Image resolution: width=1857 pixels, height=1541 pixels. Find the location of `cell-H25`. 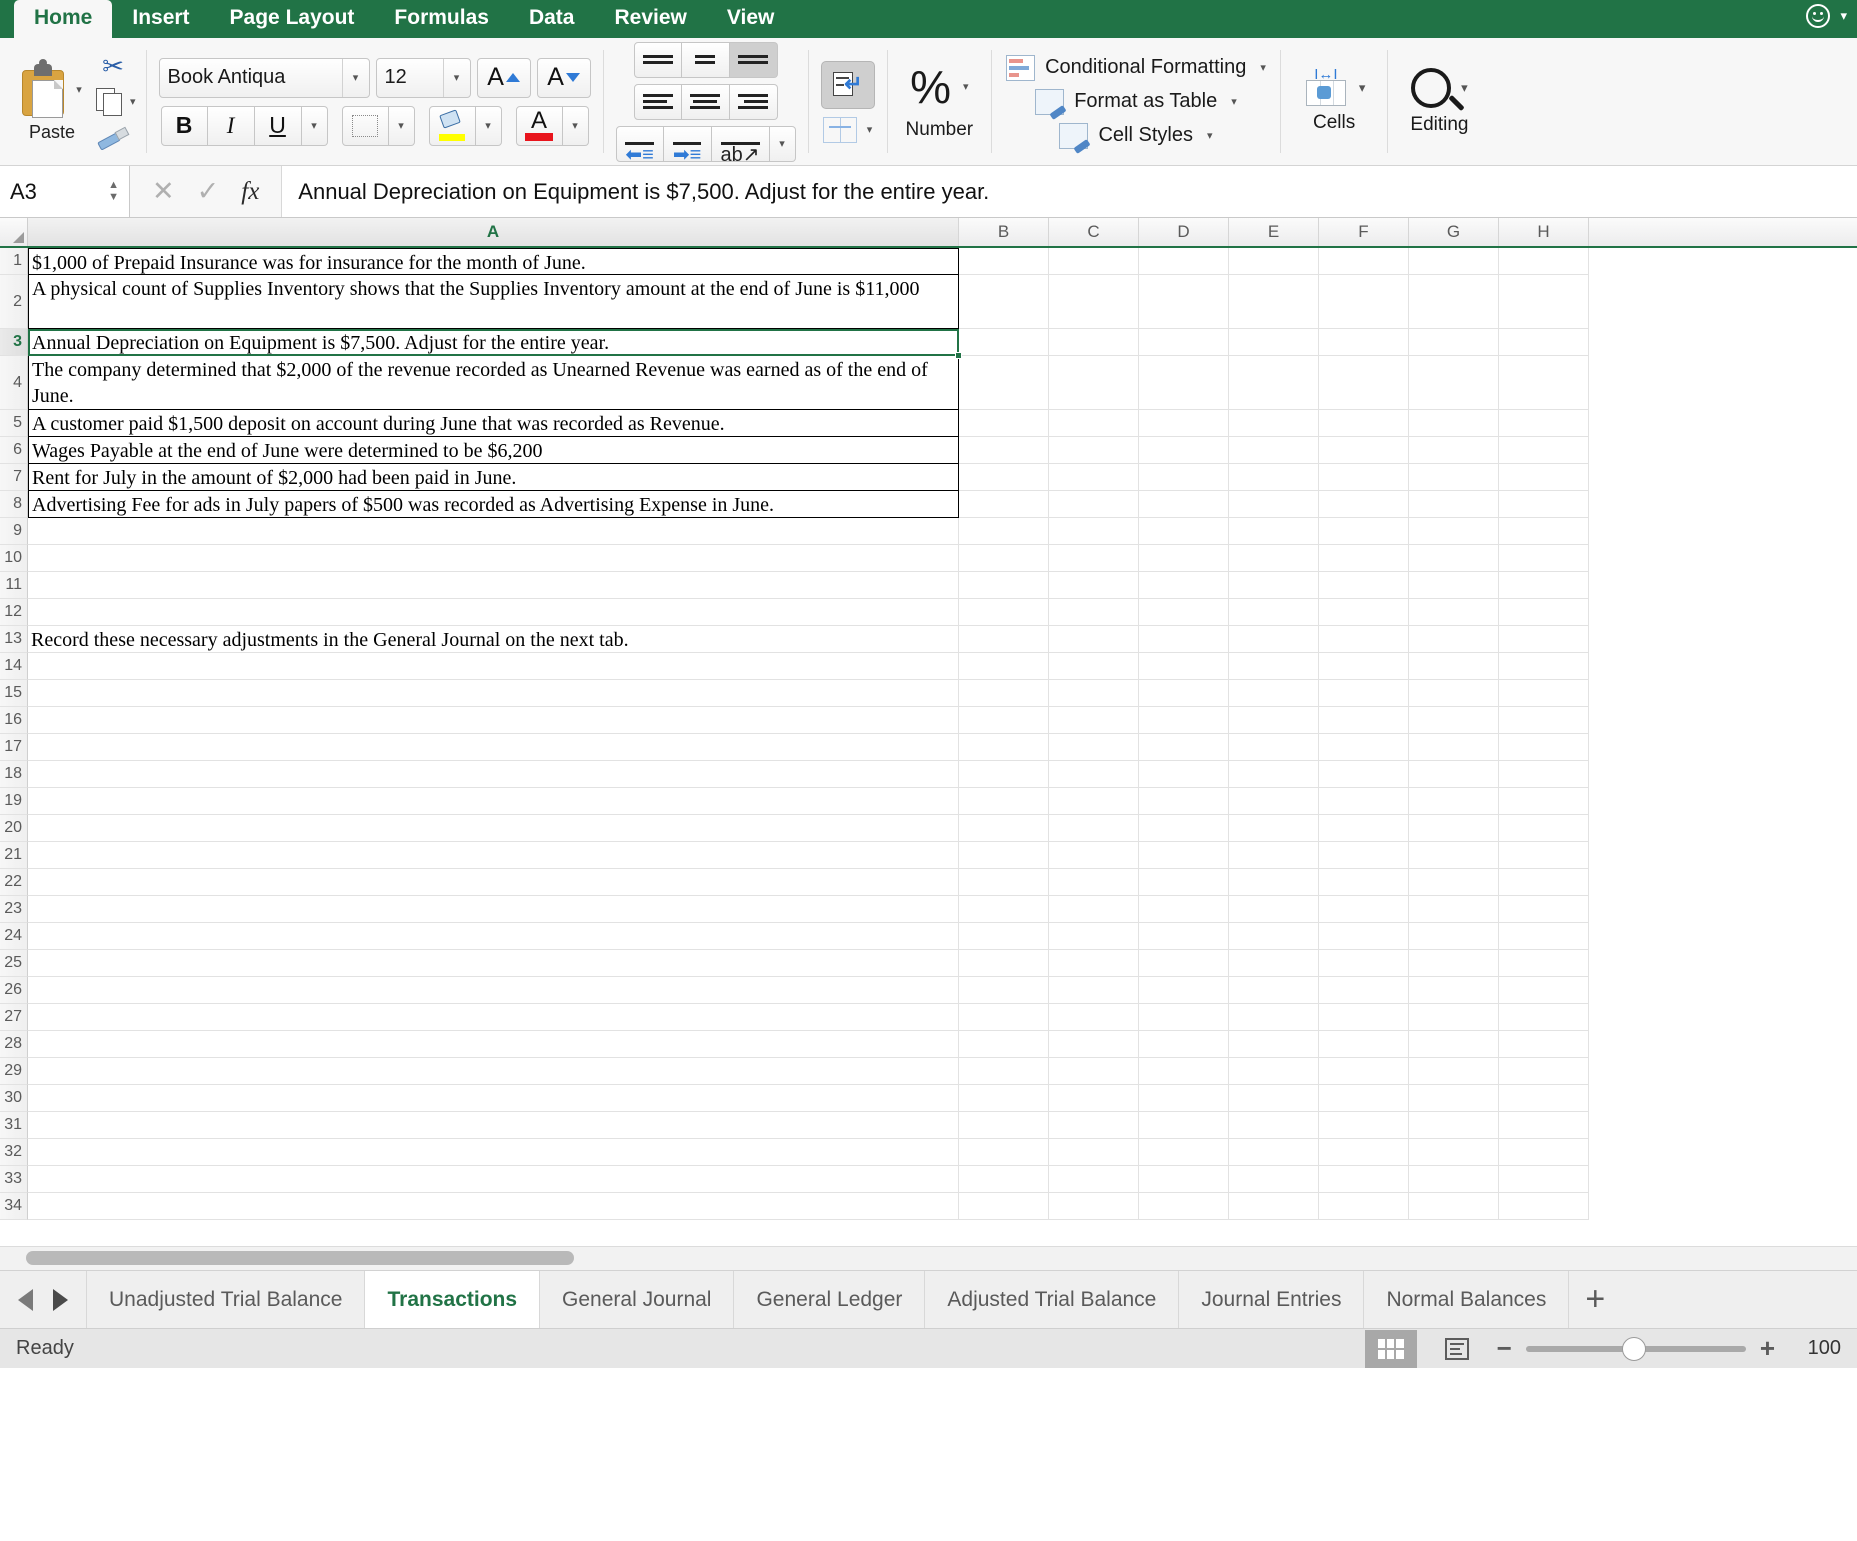

cell-H25 is located at coordinates (1544, 963).